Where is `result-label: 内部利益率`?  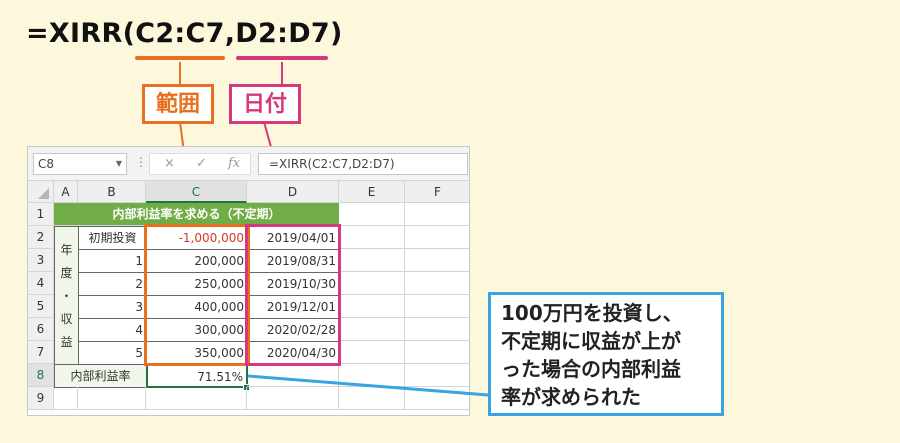 result-label: 内部利益率 is located at coordinates (100, 376).